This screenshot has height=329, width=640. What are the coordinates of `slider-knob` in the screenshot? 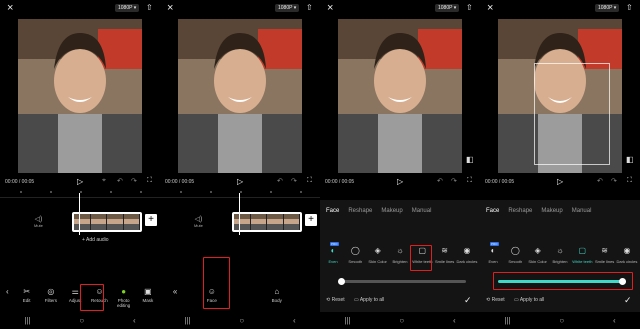 It's located at (341, 281).